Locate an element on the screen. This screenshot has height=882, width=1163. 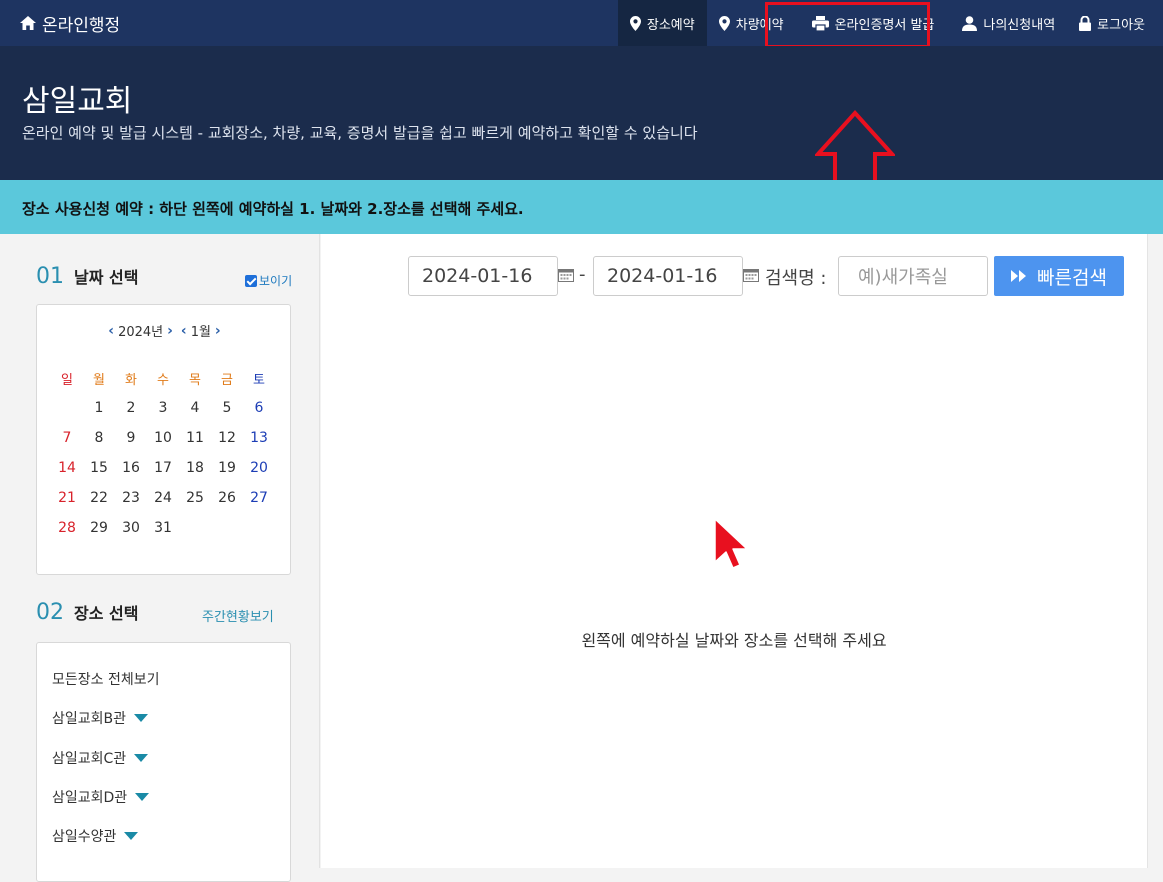
brand: 온라인행정 is located at coordinates (70, 23).